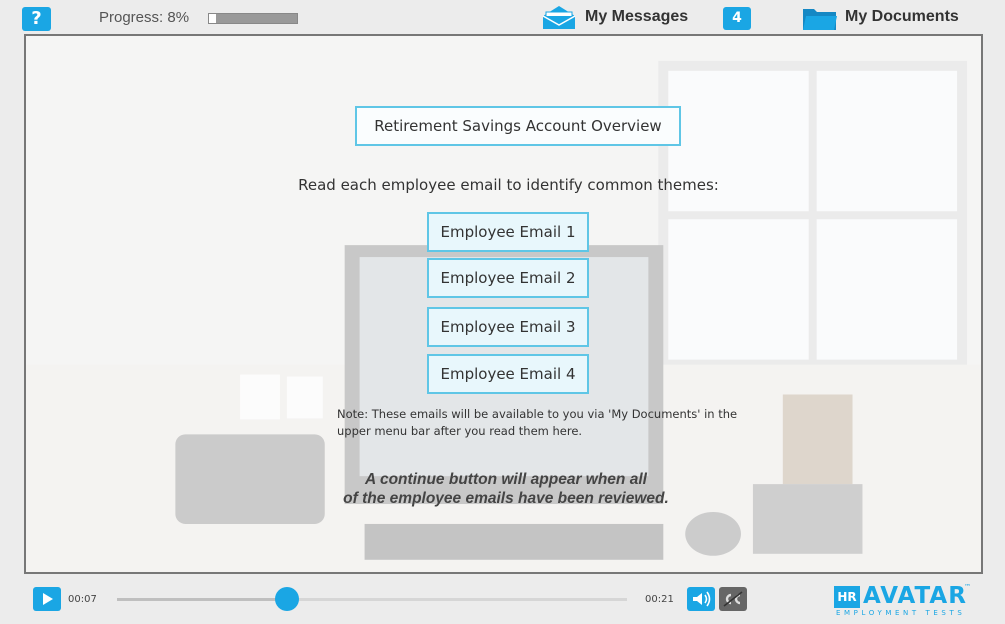 Image resolution: width=1005 pixels, height=624 pixels. I want to click on volume-button, so click(701, 599).